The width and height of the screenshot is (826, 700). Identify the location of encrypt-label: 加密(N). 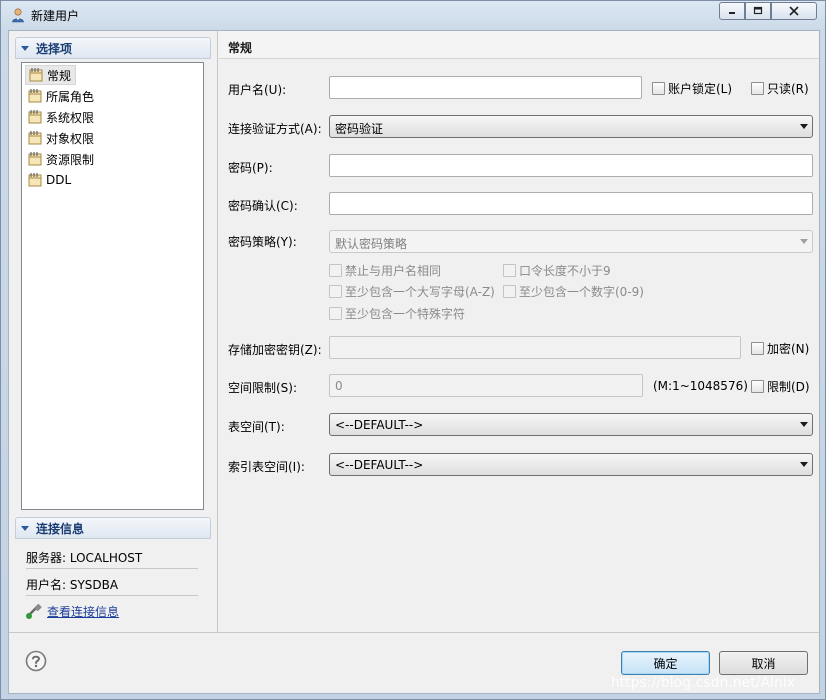
(788, 349).